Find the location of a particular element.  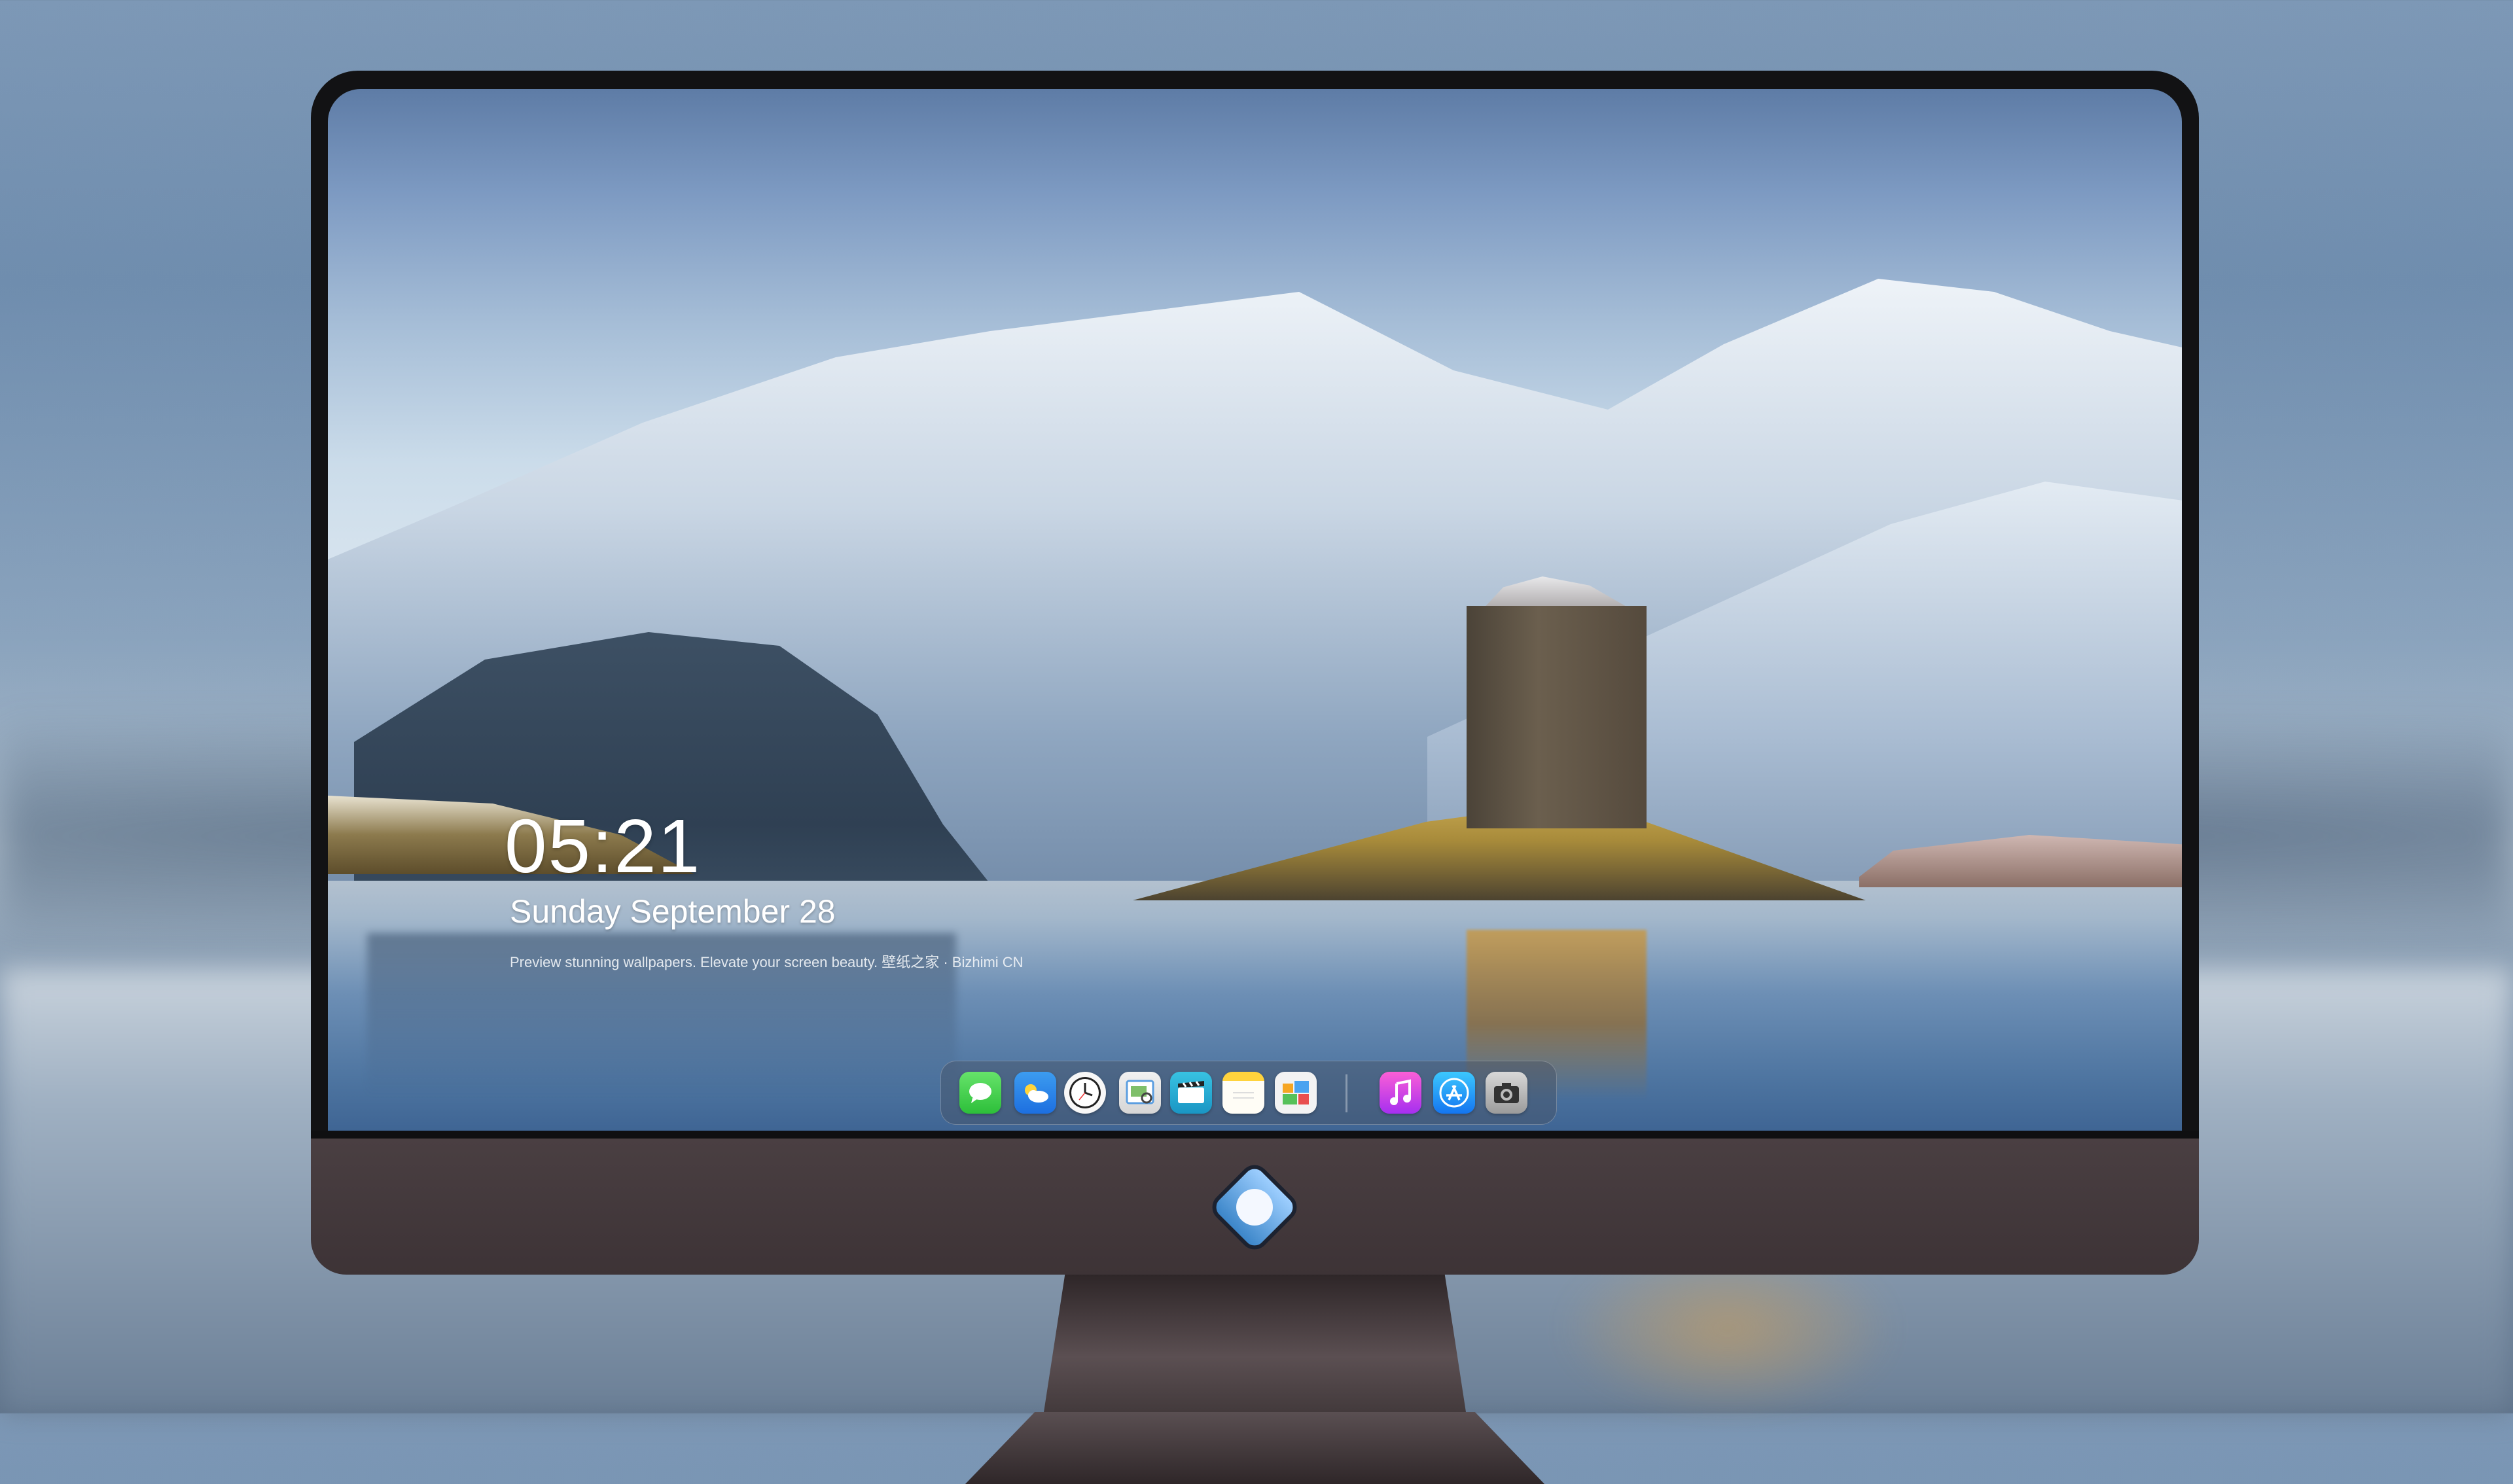

notes-icon is located at coordinates (1243, 1093).